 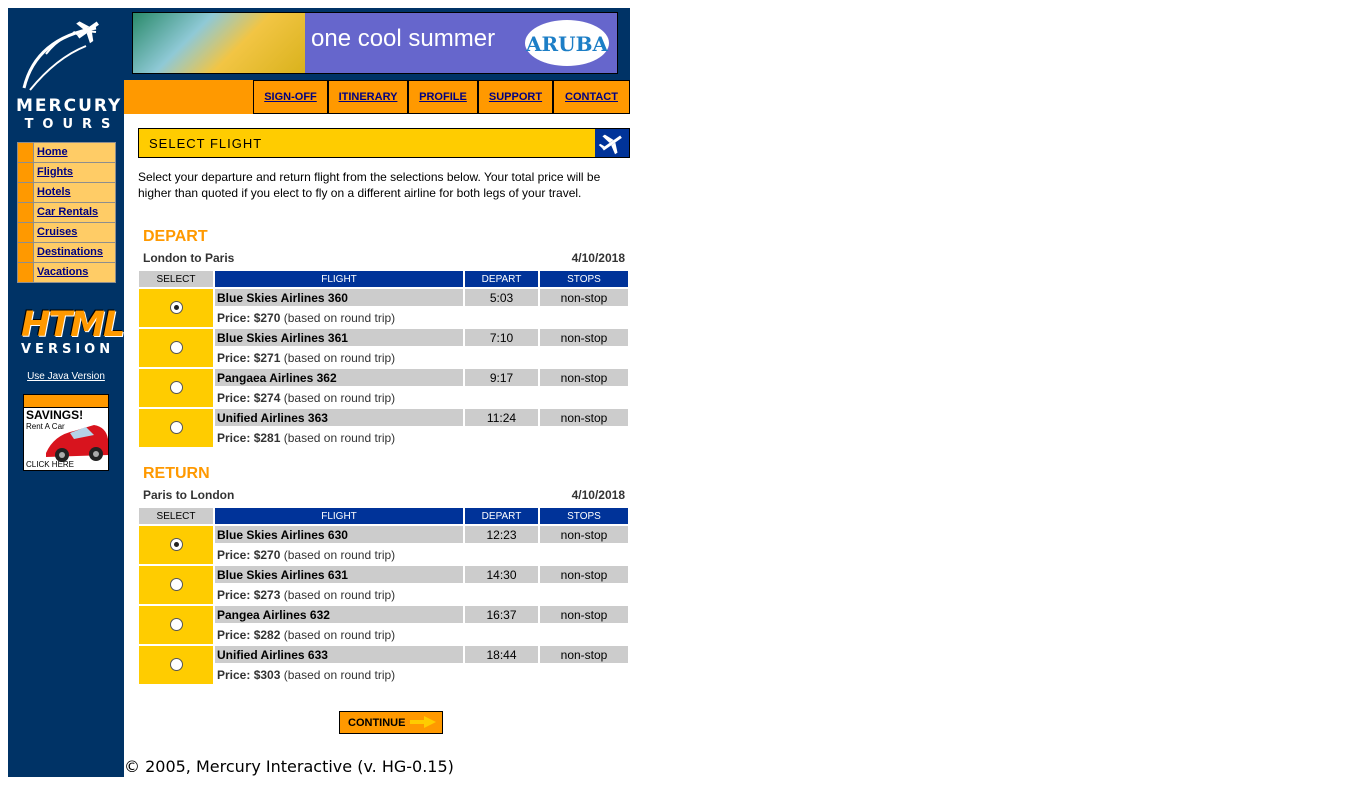 What do you see at coordinates (501, 337) in the screenshot?
I see `flight-depart-time: 7:10` at bounding box center [501, 337].